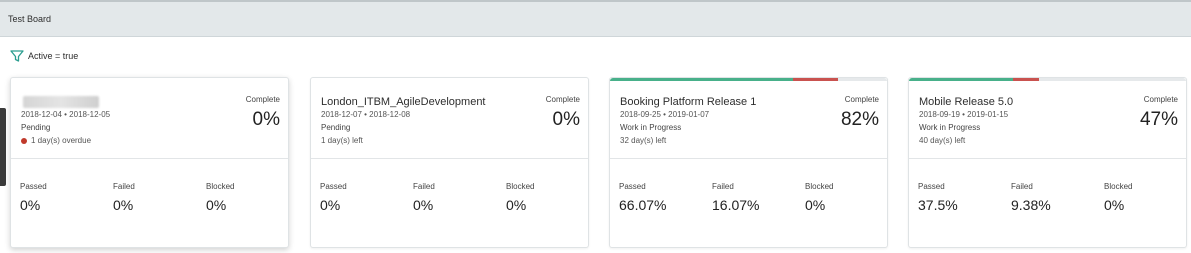  I want to click on side-collapse-handle, so click(3, 147).